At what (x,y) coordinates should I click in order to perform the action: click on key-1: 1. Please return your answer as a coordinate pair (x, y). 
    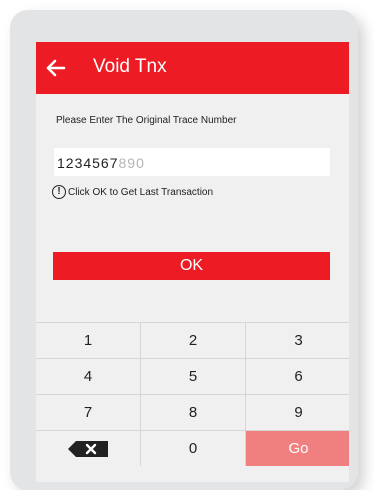
    Looking at the image, I should click on (88, 340).